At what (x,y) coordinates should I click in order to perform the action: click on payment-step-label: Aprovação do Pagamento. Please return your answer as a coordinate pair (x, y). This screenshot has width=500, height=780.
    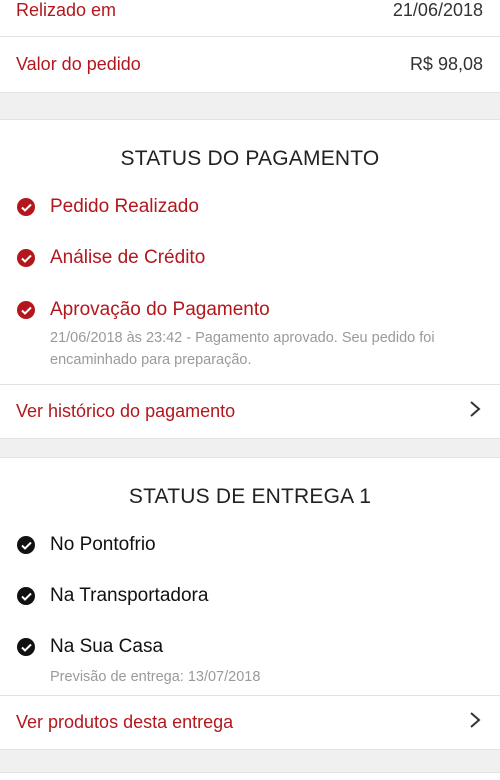
    Looking at the image, I should click on (160, 309).